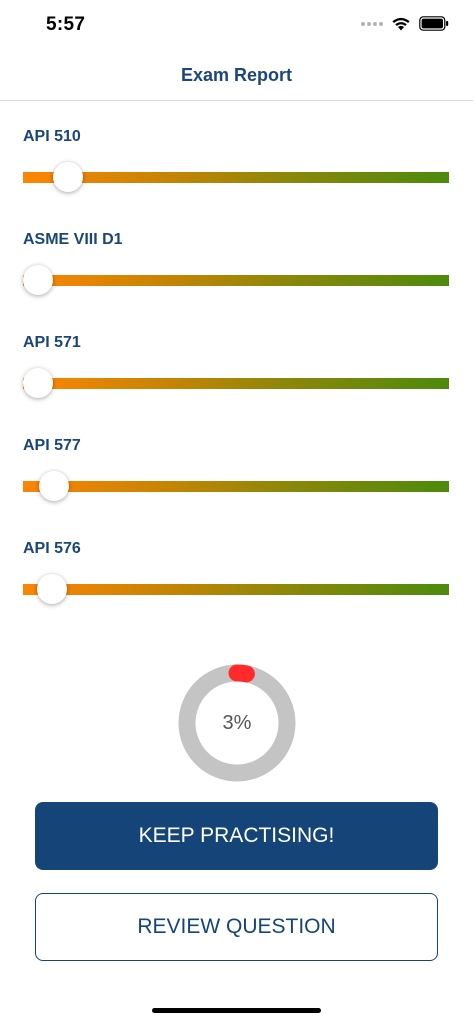  What do you see at coordinates (236, 26) in the screenshot?
I see `status-bar: 5:57` at bounding box center [236, 26].